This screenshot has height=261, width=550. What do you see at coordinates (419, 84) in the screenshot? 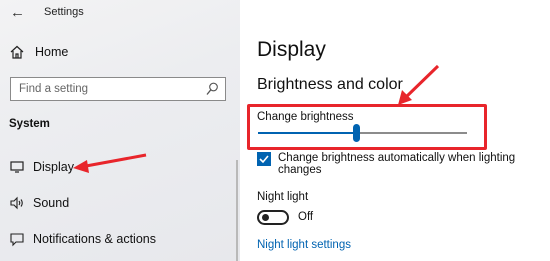
I see `arrow-to-slider-annotation` at bounding box center [419, 84].